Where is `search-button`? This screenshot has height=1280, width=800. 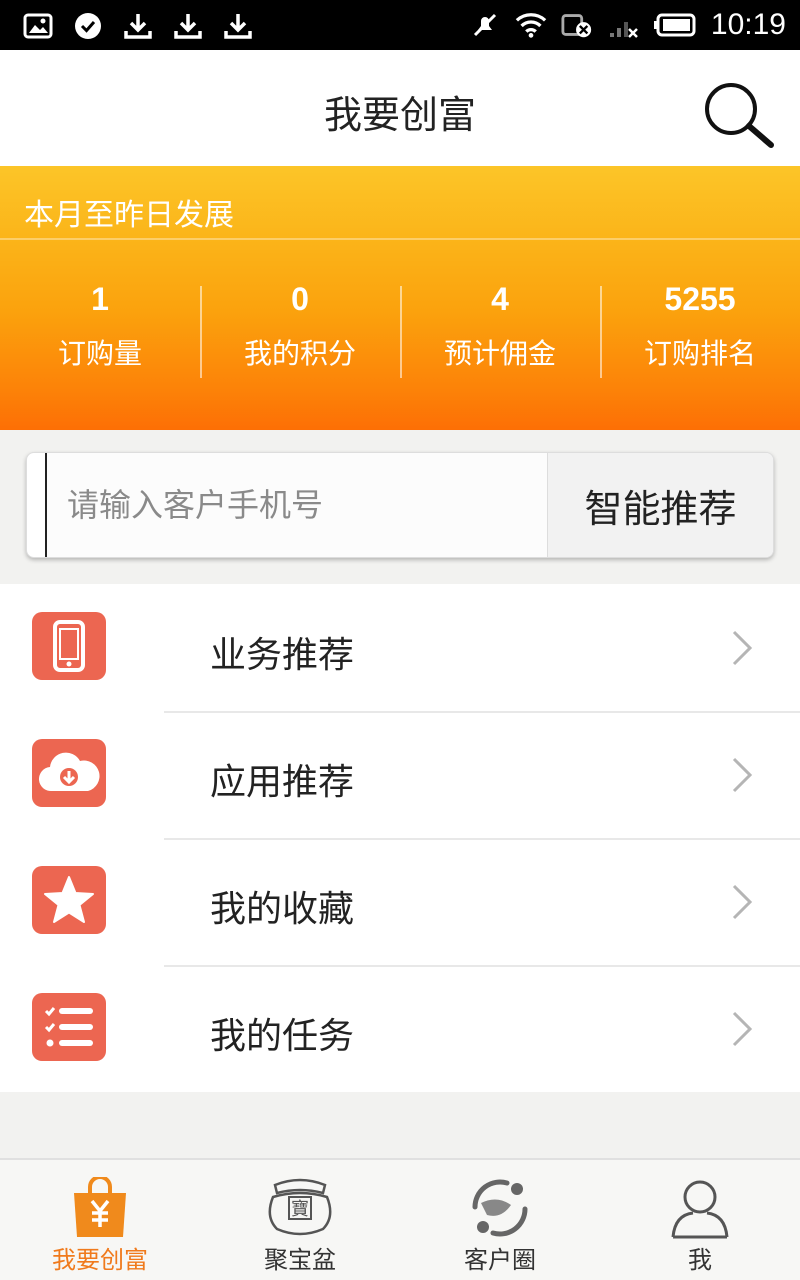
search-button is located at coordinates (738, 114).